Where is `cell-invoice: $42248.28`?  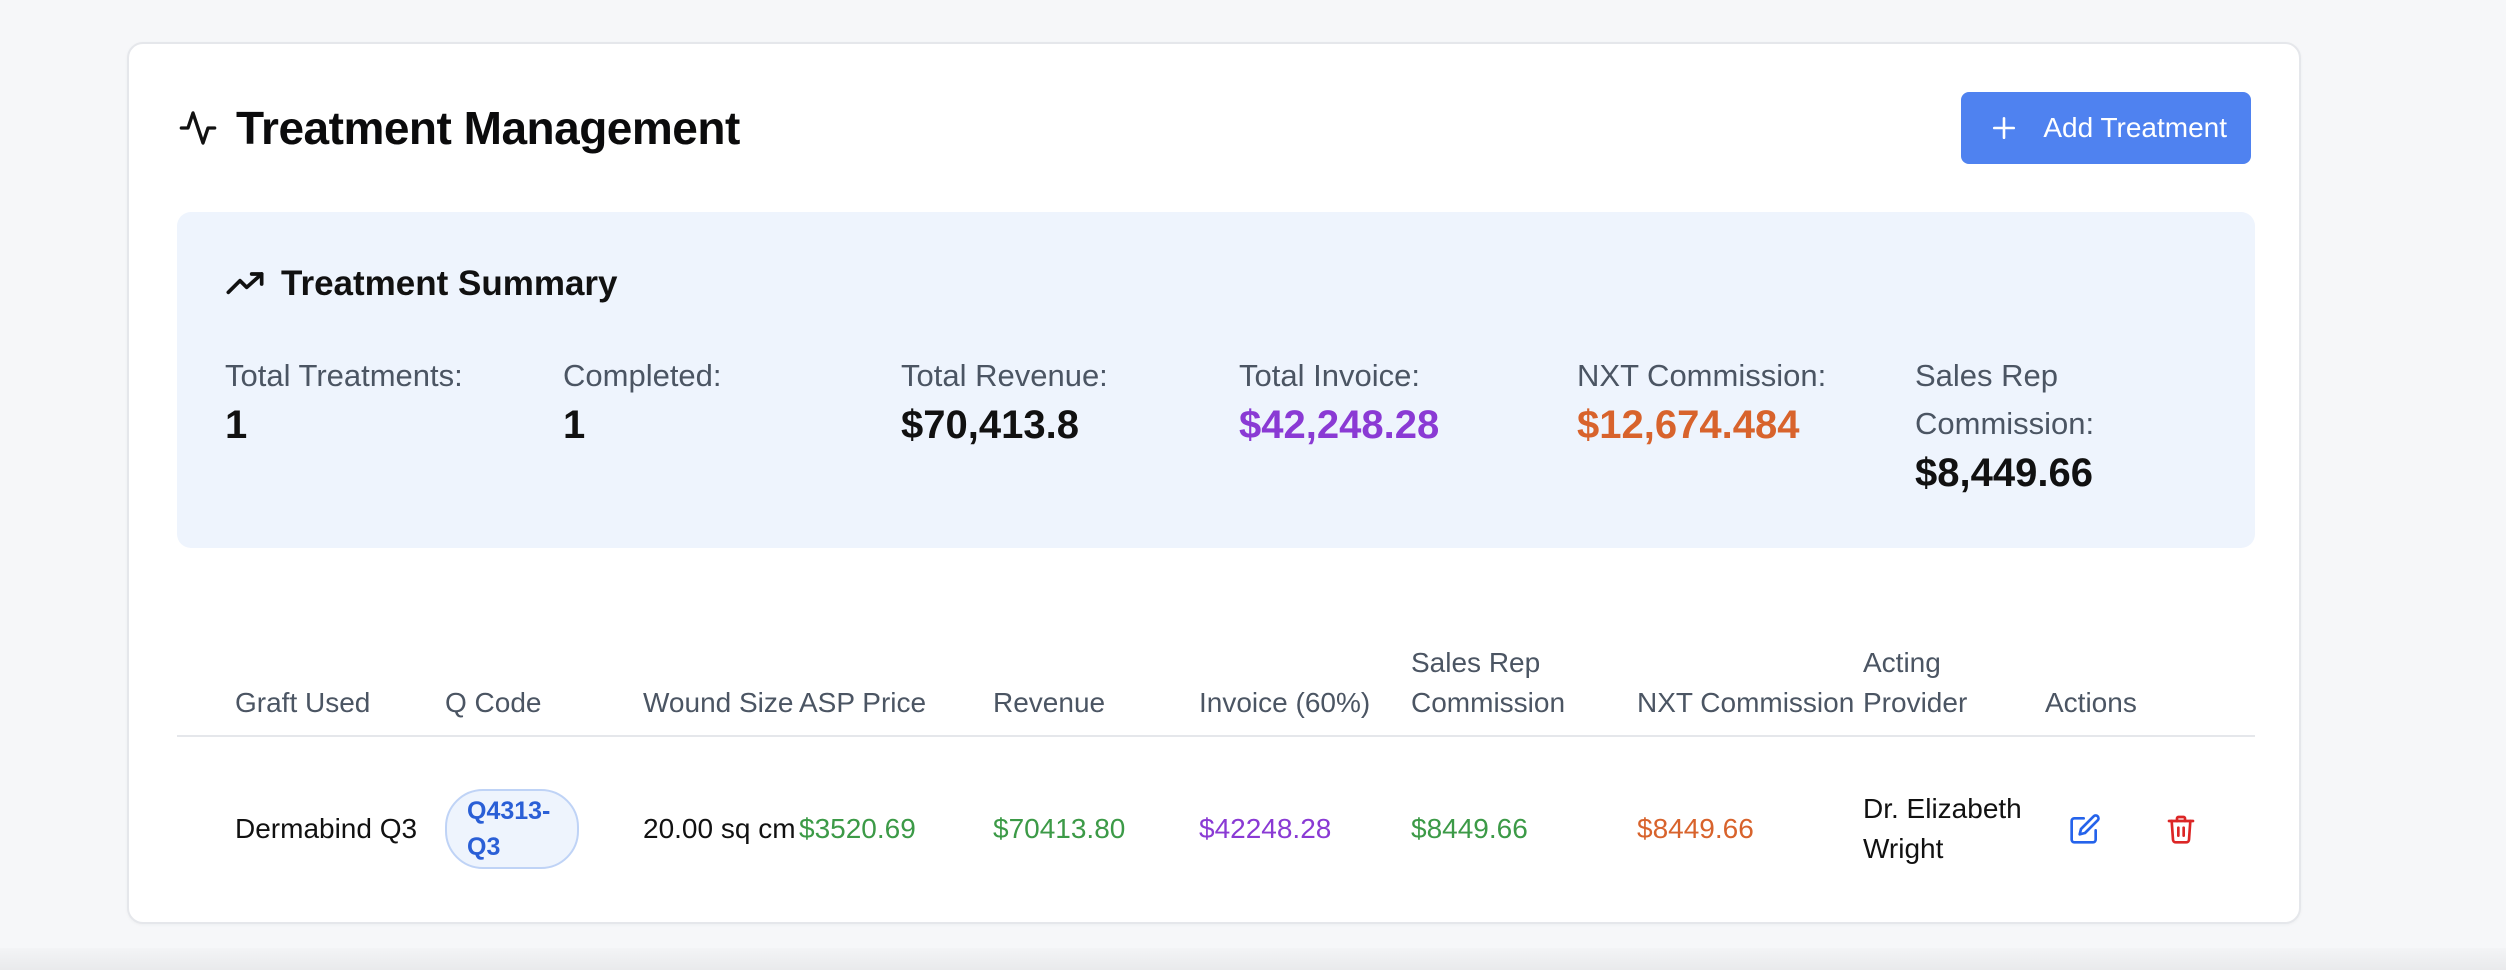 cell-invoice: $42248.28 is located at coordinates (1265, 828).